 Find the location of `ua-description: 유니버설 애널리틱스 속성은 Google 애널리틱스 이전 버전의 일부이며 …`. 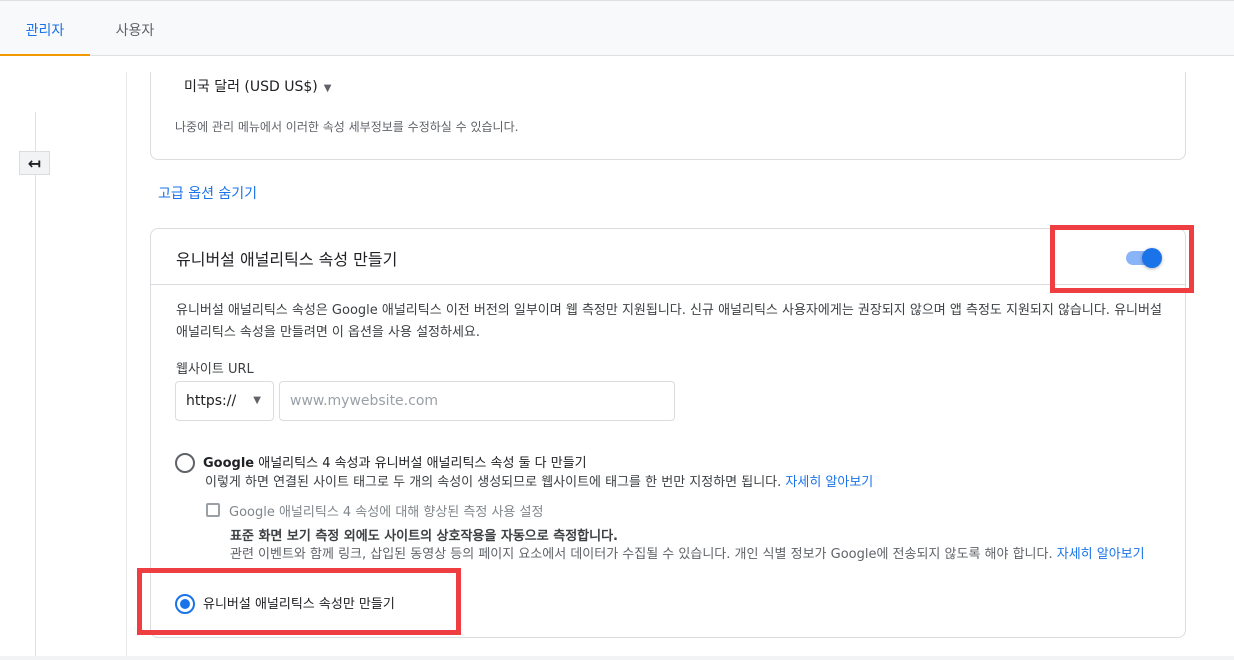

ua-description: 유니버설 애널리틱스 속성은 Google 애널리틱스 이전 버전의 일부이며 … is located at coordinates (669, 321).